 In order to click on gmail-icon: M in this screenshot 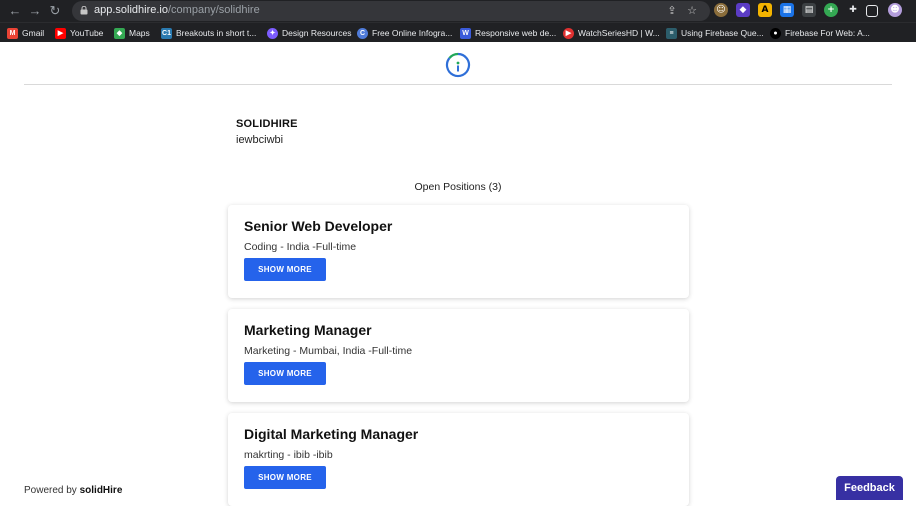, I will do `click(12, 33)`.